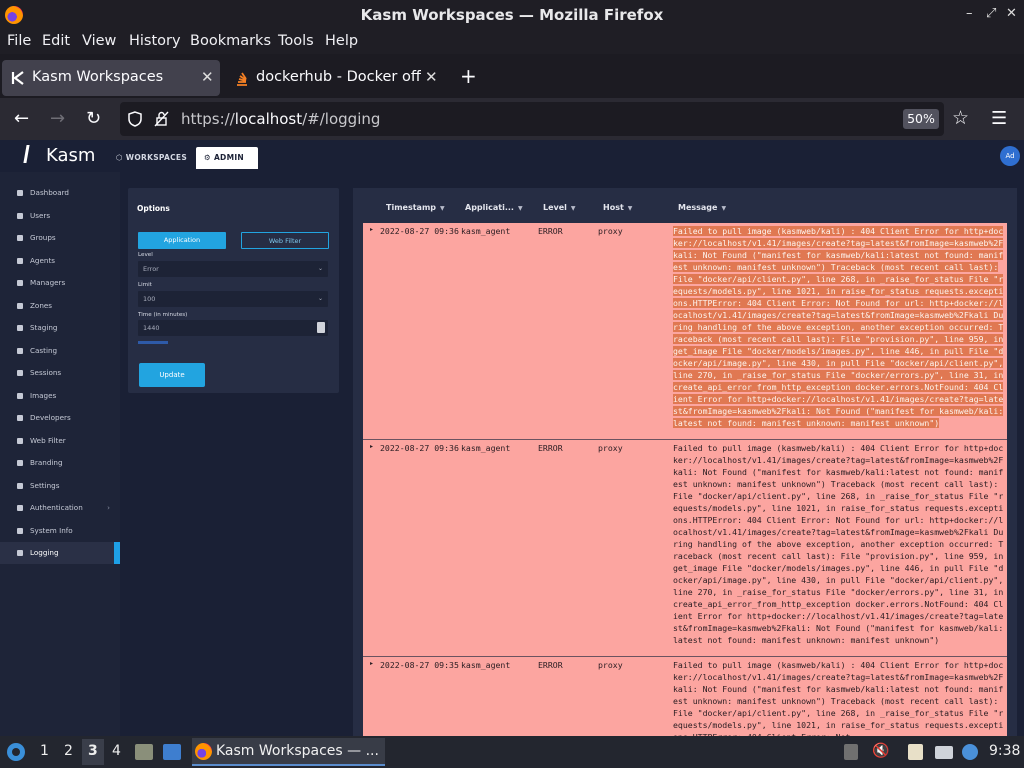 The width and height of the screenshot is (1024, 768). Describe the element at coordinates (970, 752) in the screenshot. I see `notifications-icon` at that location.